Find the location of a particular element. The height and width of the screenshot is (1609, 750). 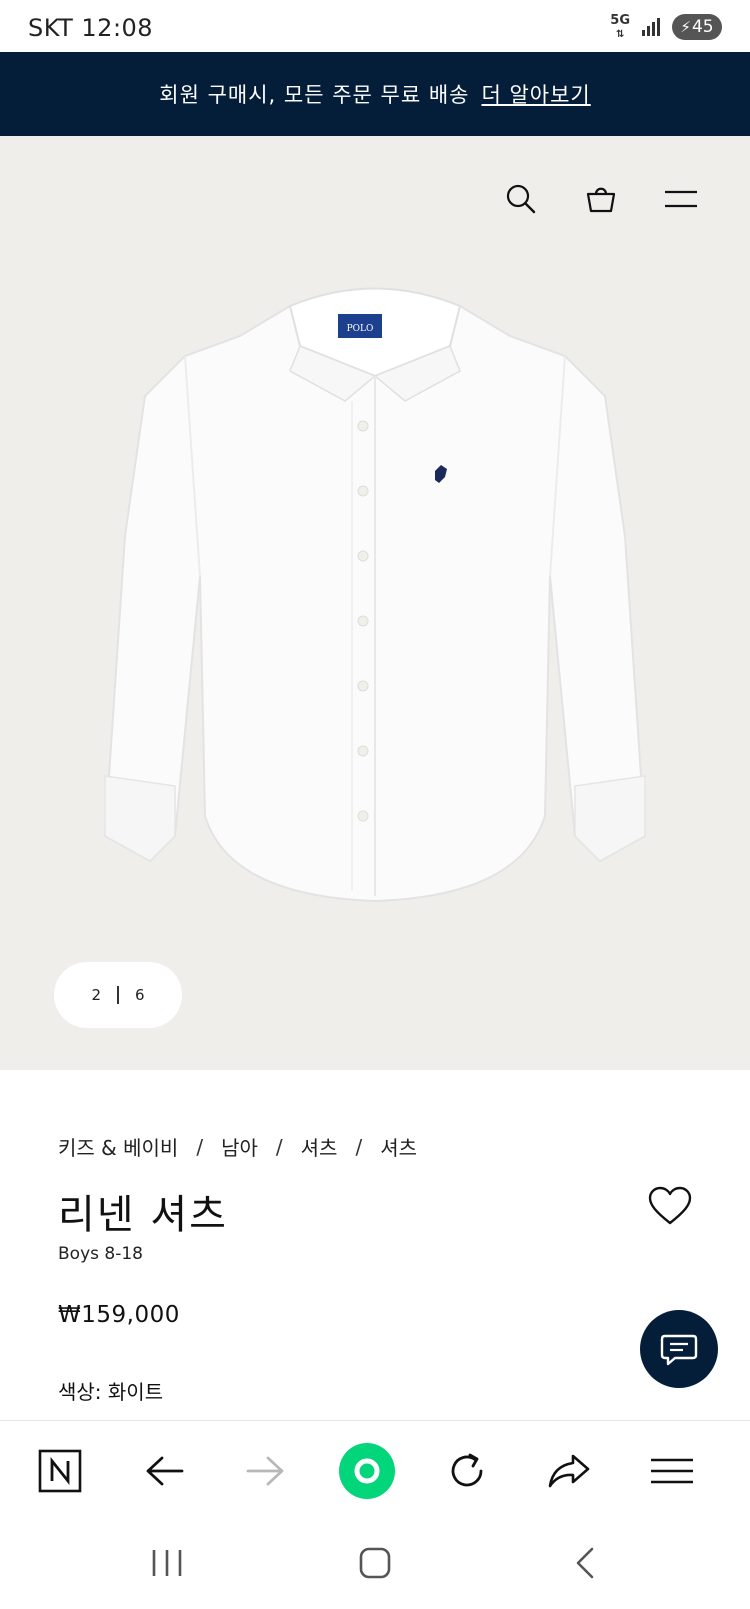

chat-button is located at coordinates (679, 1349).